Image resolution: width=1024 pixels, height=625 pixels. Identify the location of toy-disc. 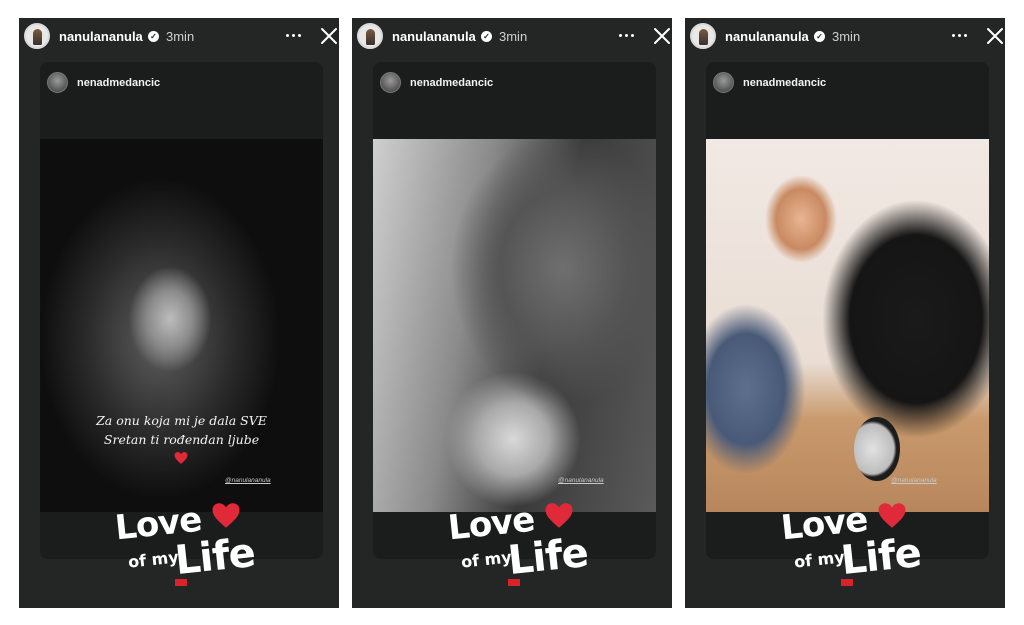
(877, 449).